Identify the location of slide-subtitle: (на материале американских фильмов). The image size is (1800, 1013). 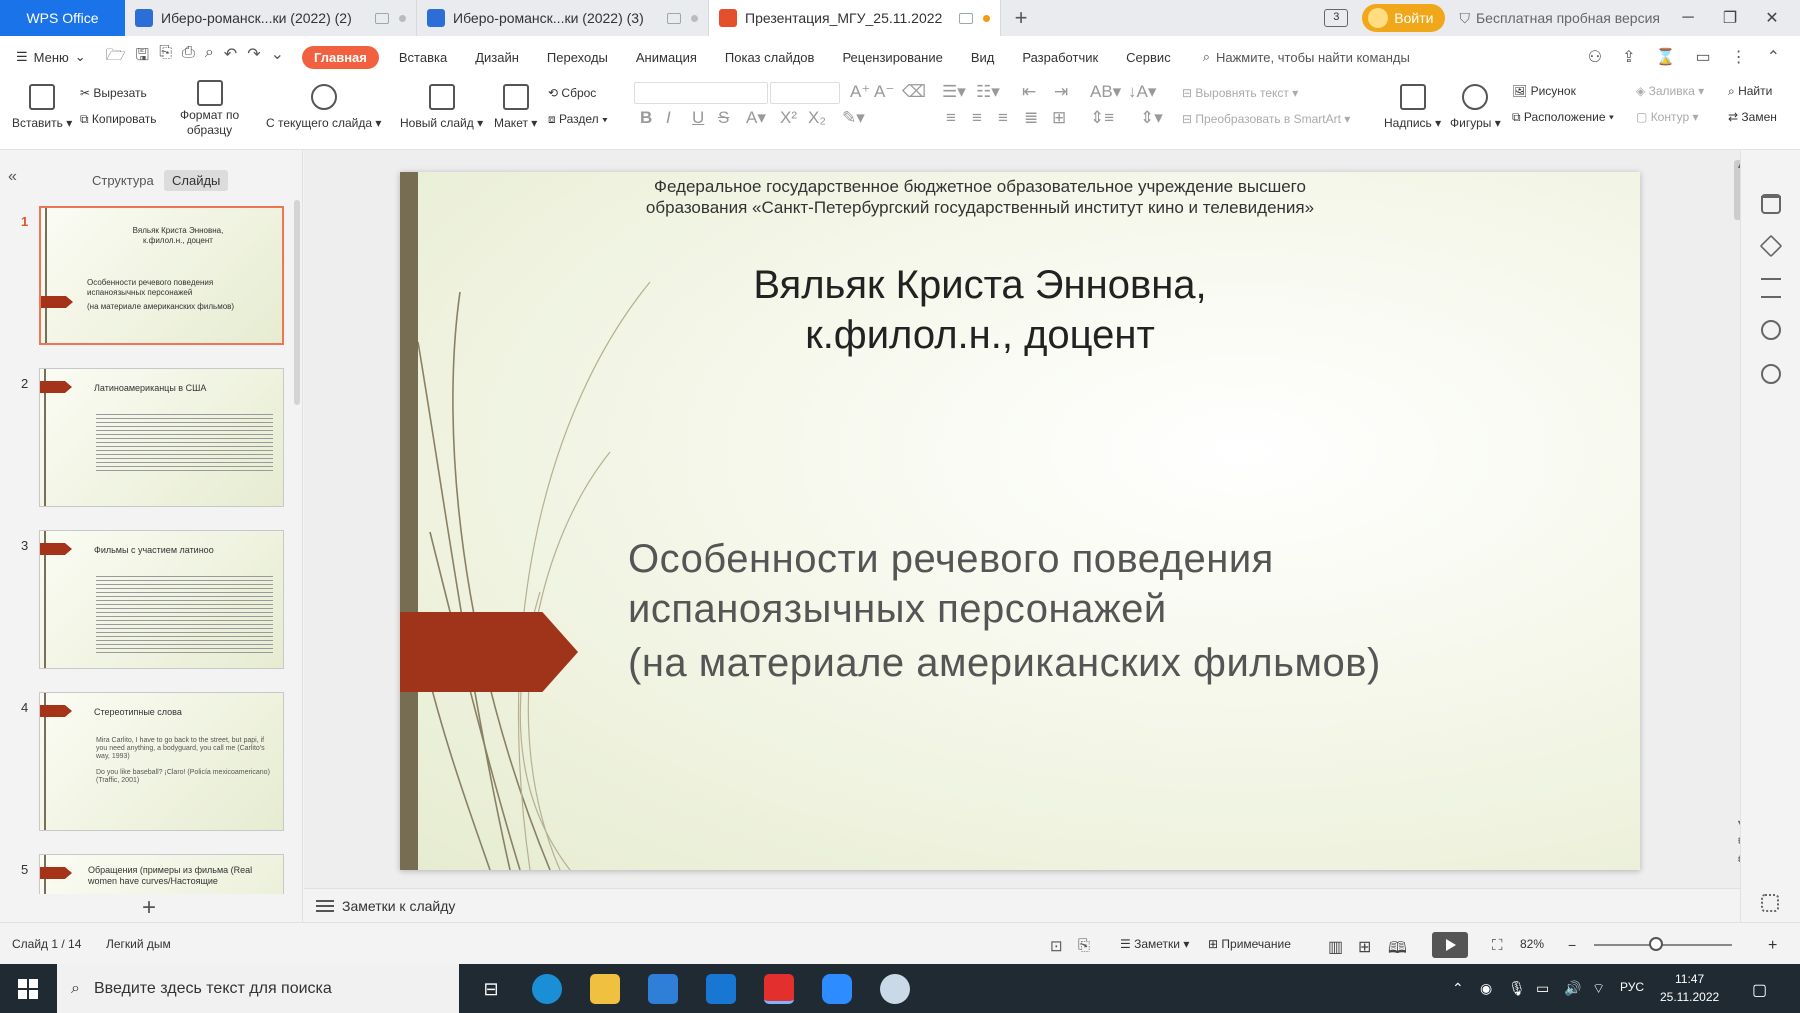
(1128, 663).